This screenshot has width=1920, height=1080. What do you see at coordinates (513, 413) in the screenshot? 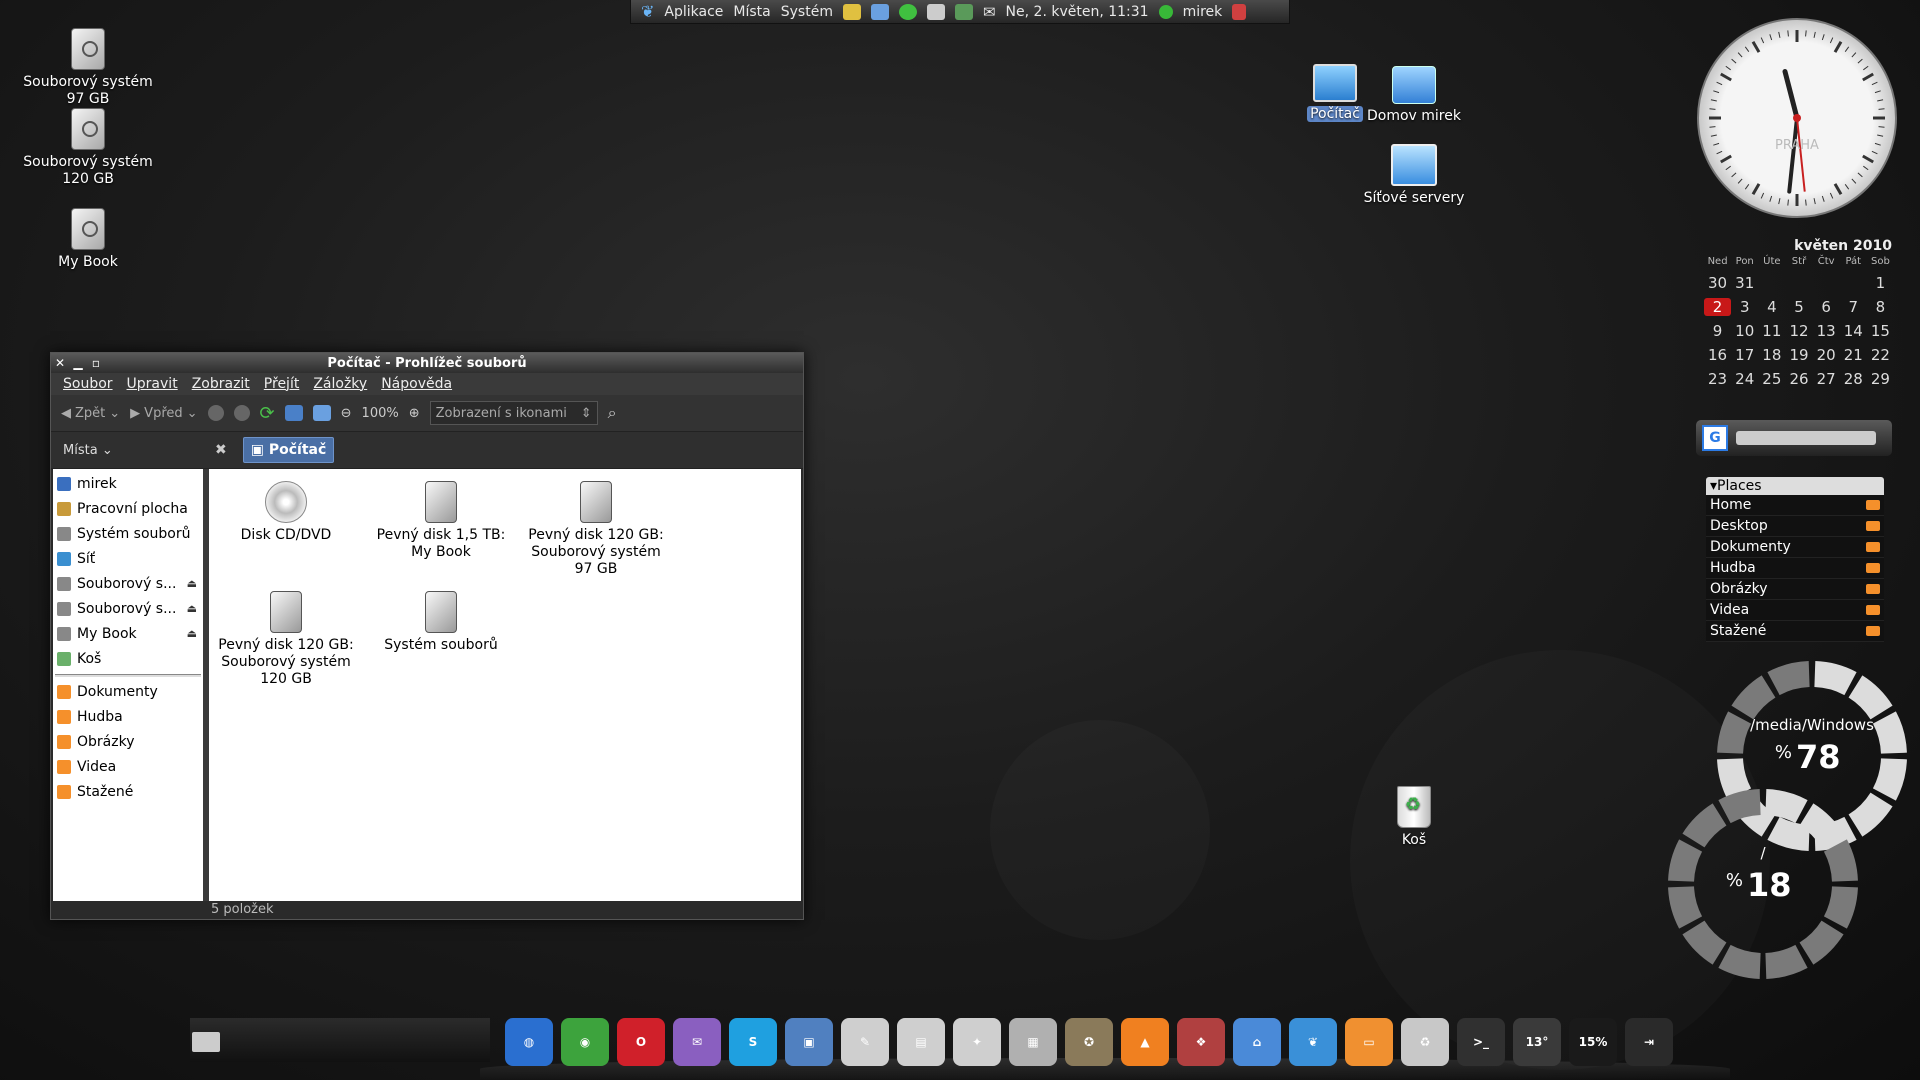
I see `view-mode-select: Zobrazení s ikonami ⇕` at bounding box center [513, 413].